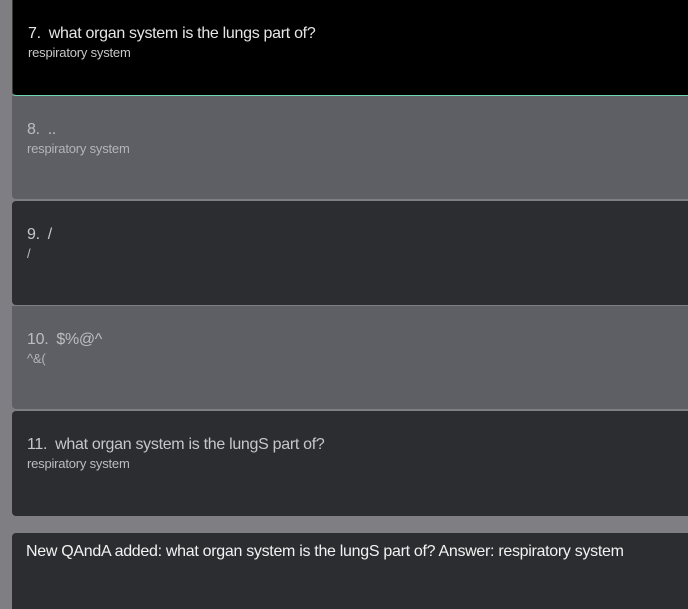  Describe the element at coordinates (36, 358) in the screenshot. I see `qa-answer: ^&(` at that location.